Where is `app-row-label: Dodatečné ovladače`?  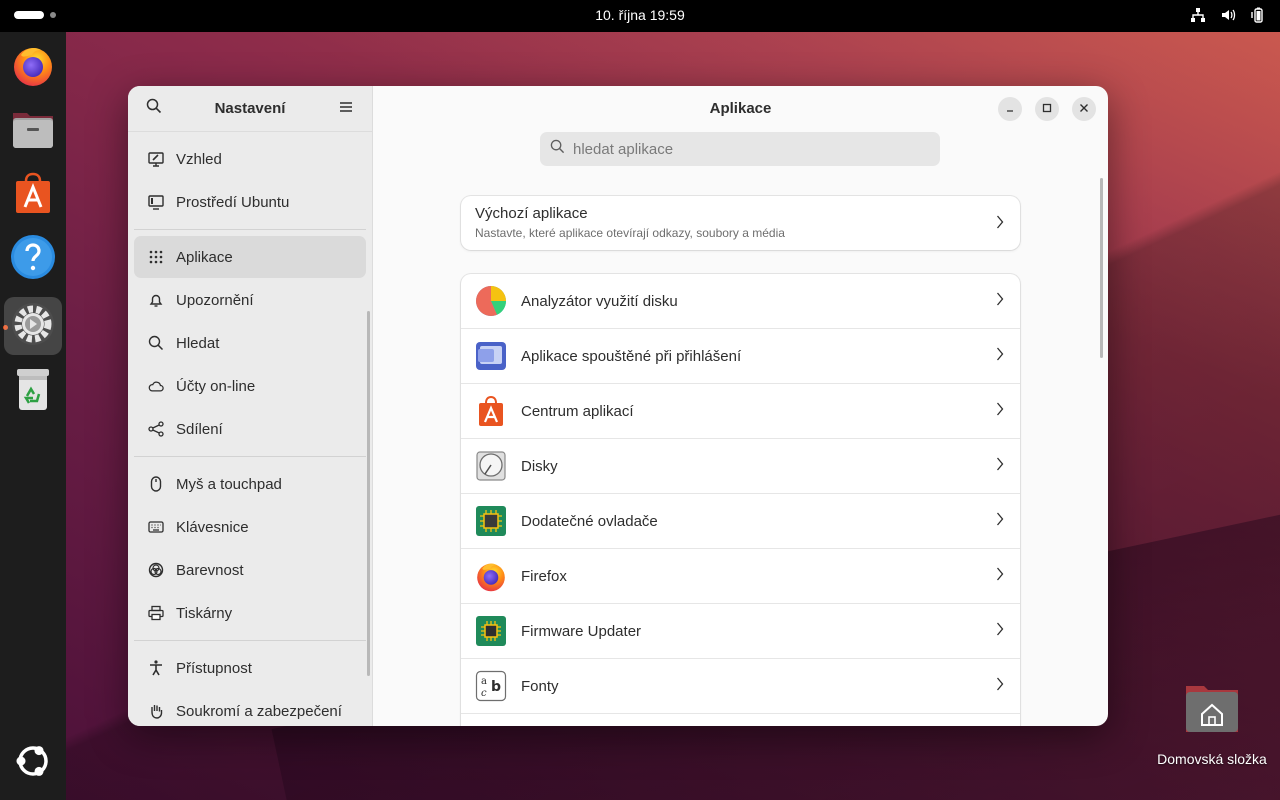
app-row-label: Dodatečné ovladače is located at coordinates (589, 521).